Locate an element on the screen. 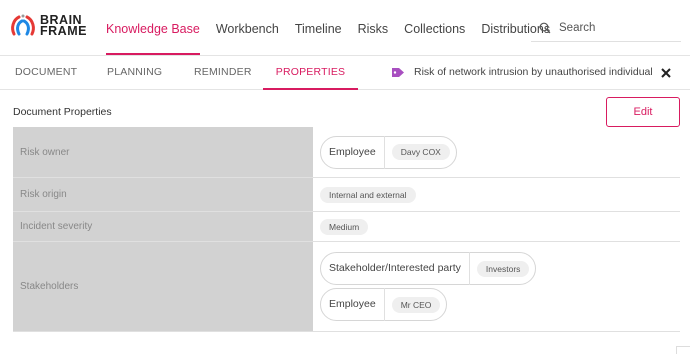 The height and width of the screenshot is (354, 690). brainframe-logo: BRAIN FRAME is located at coordinates (48, 26).